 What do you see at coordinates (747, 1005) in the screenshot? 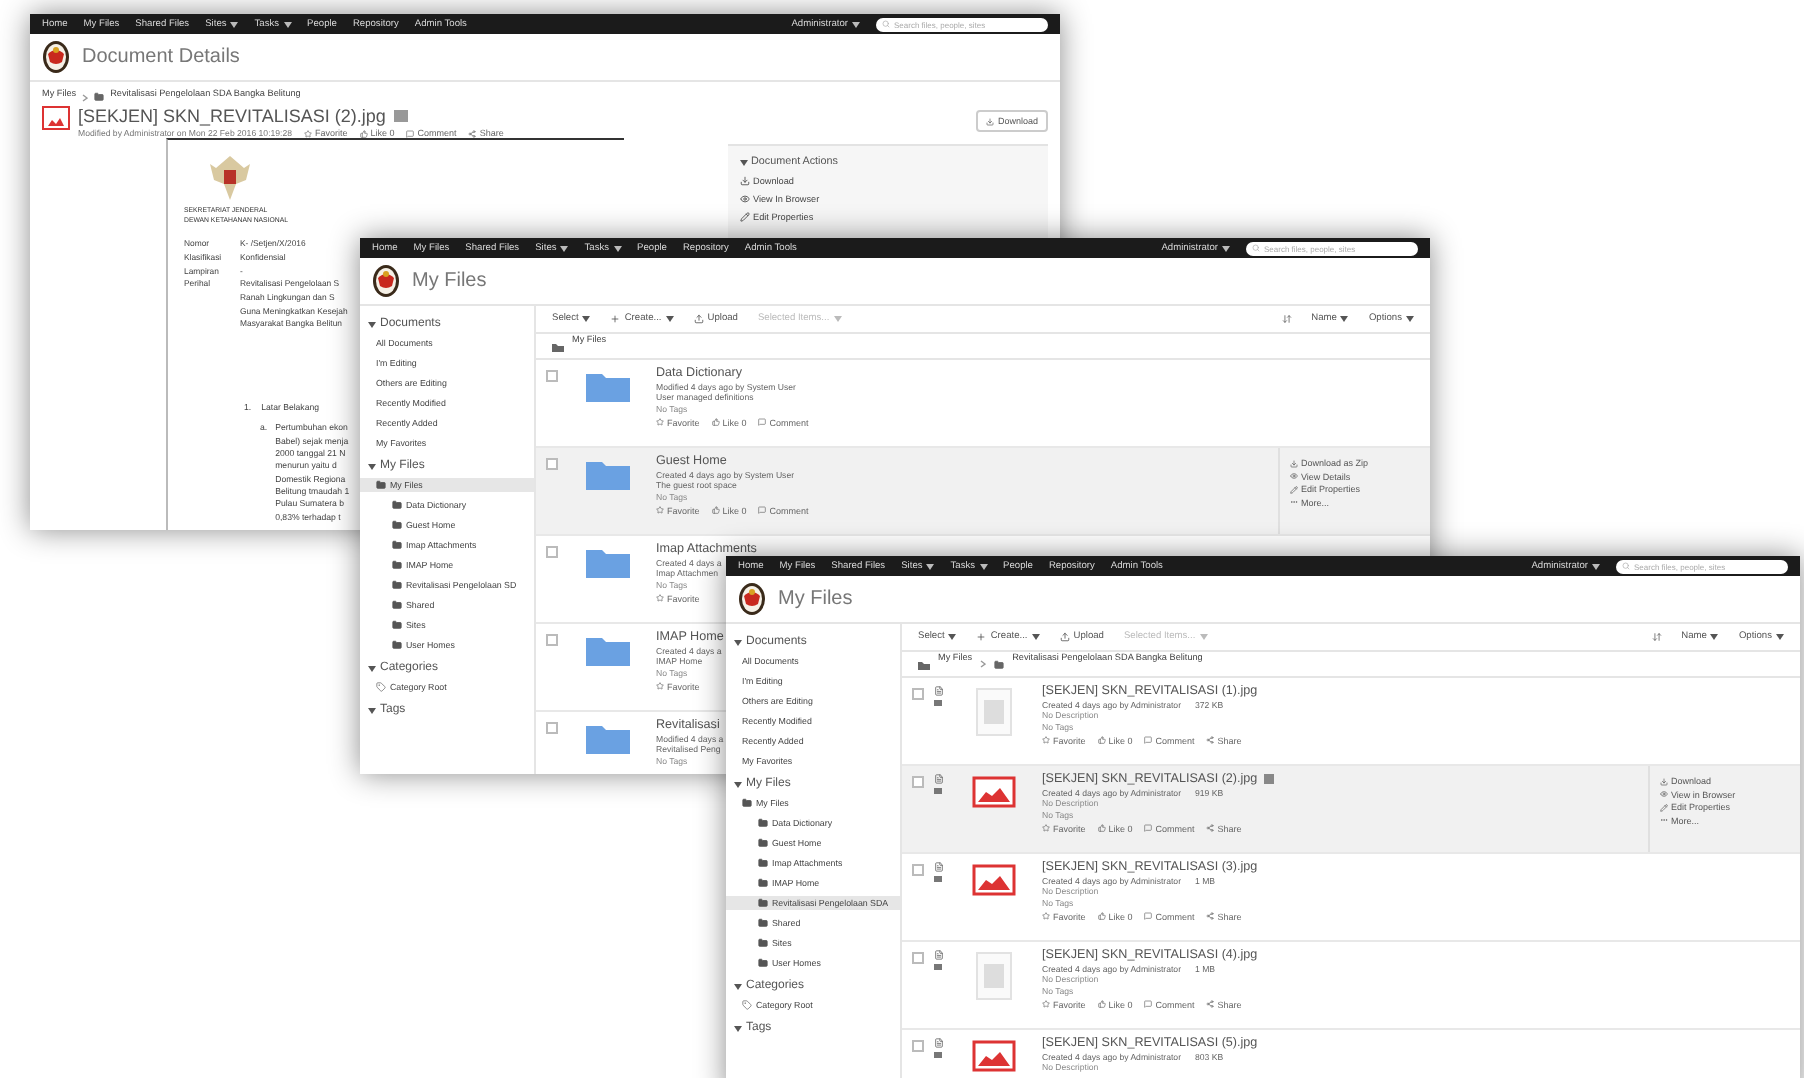
I see `tag-icon` at bounding box center [747, 1005].